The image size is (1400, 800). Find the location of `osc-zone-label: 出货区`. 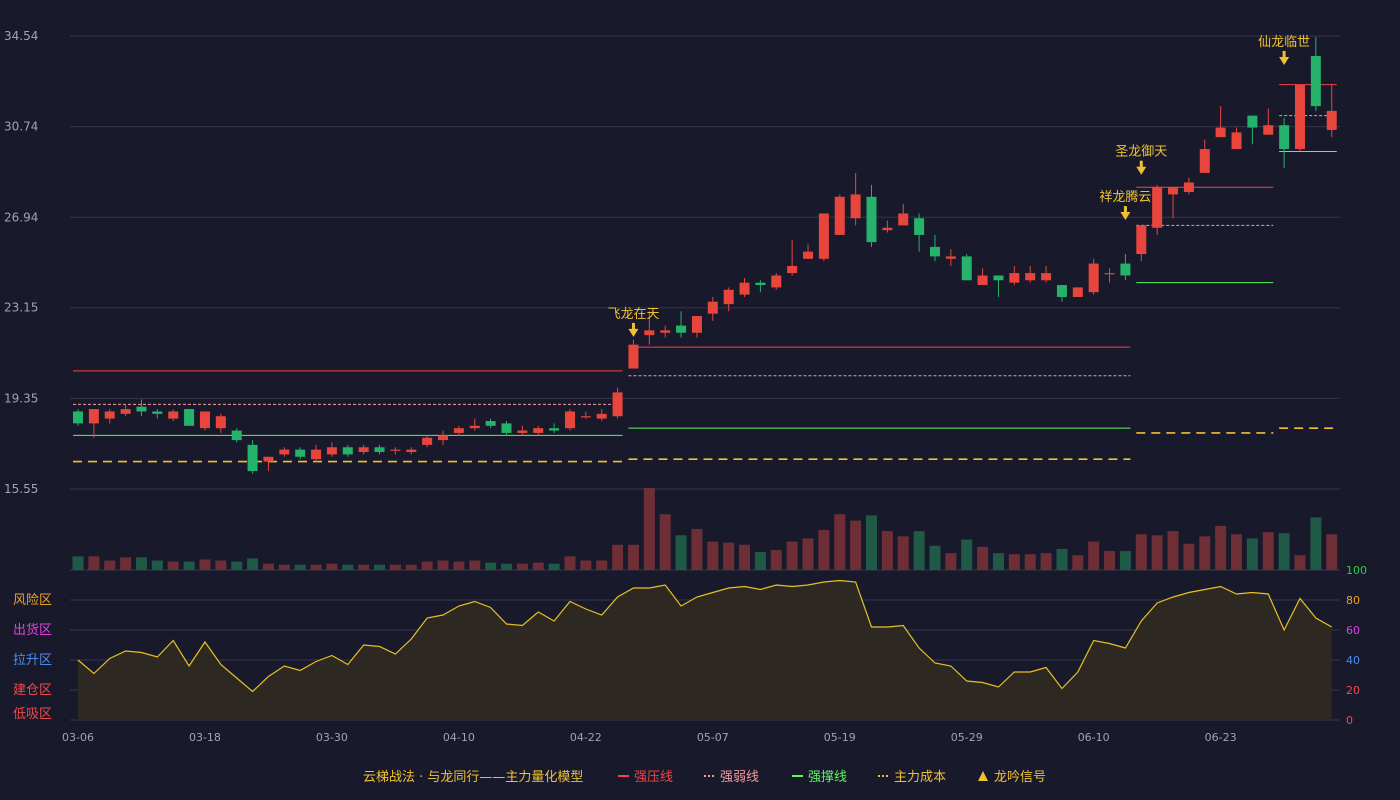

osc-zone-label: 出货区 is located at coordinates (32, 630).